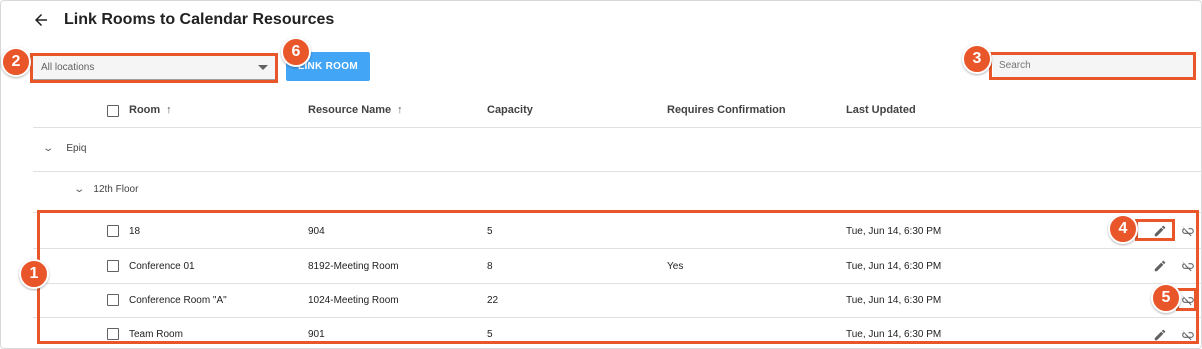 The width and height of the screenshot is (1202, 349). I want to click on callout-badge-5: 5, so click(1166, 298).